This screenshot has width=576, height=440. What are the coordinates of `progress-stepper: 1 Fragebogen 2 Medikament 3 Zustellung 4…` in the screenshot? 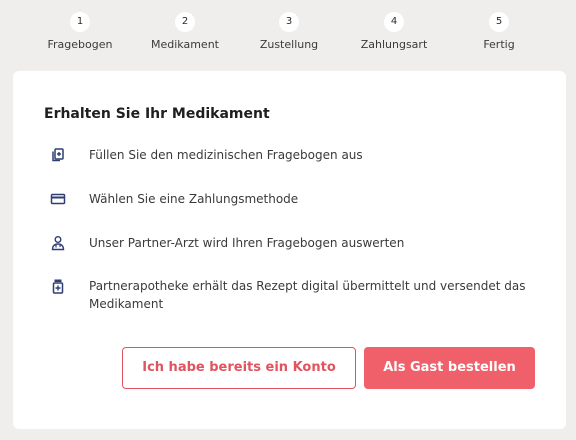 It's located at (288, 30).